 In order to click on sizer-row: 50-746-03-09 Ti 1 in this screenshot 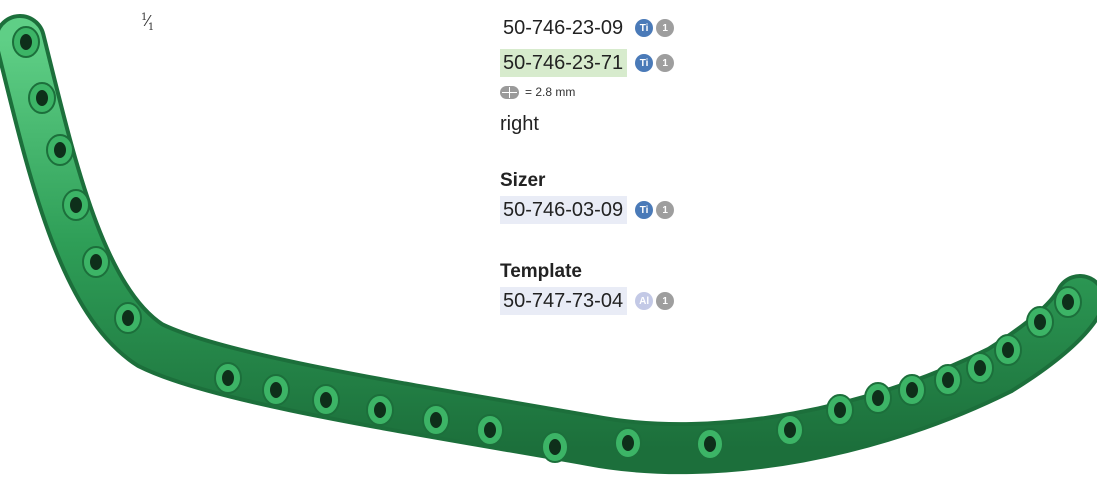, I will do `click(700, 210)`.